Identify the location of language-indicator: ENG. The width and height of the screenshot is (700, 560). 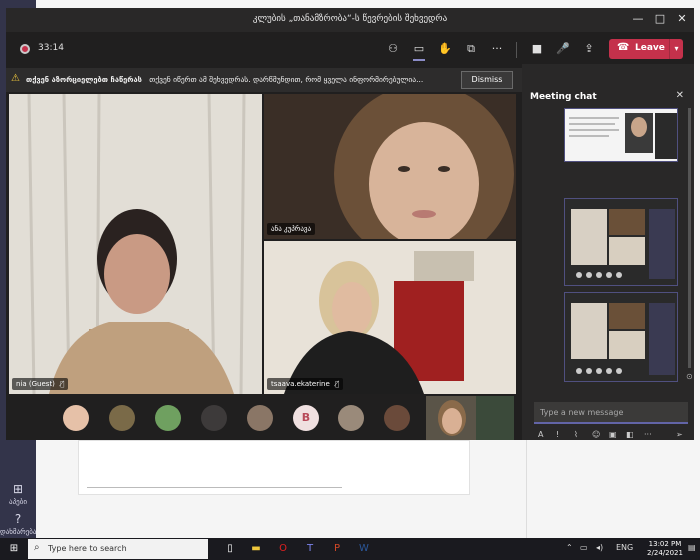
(624, 547).